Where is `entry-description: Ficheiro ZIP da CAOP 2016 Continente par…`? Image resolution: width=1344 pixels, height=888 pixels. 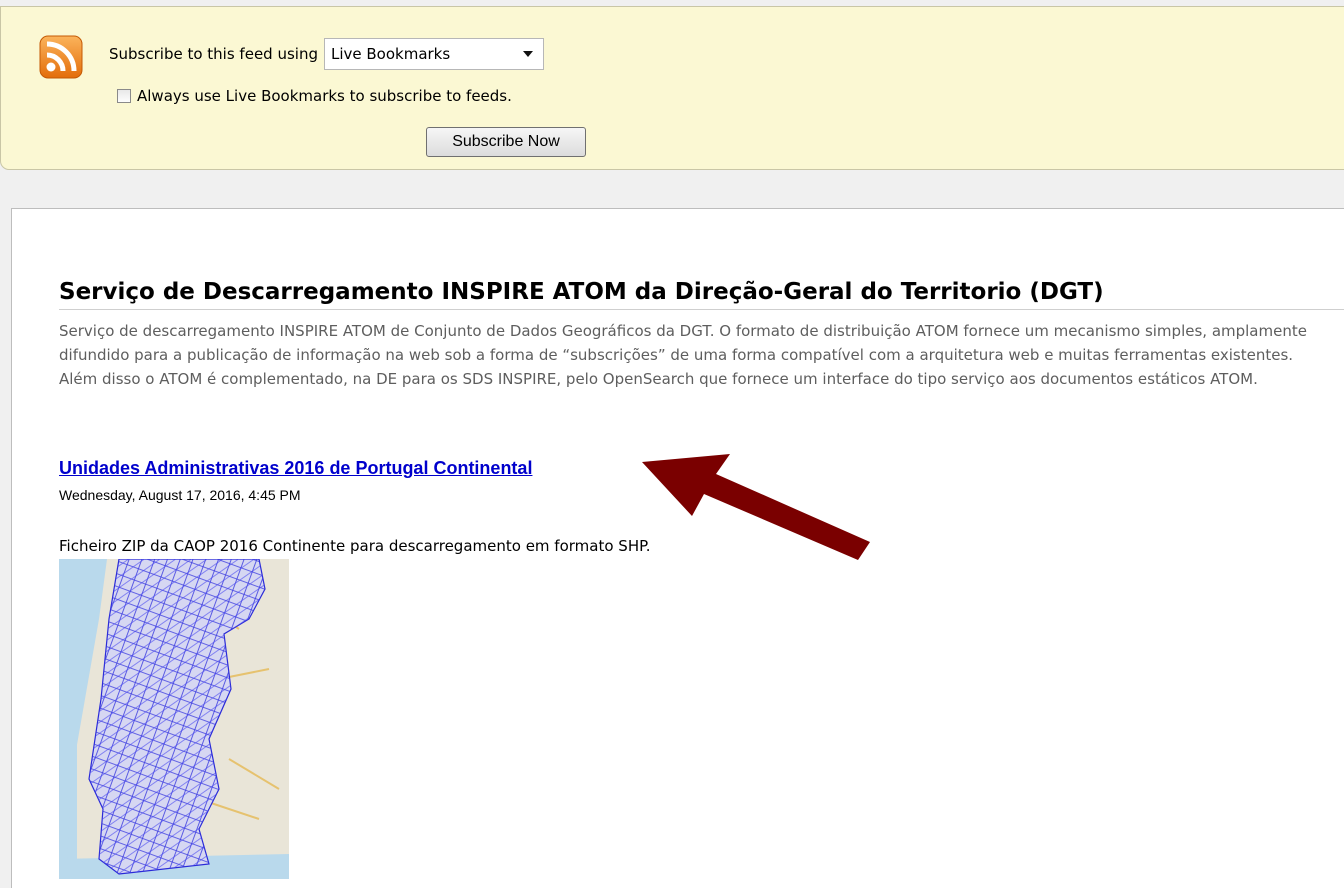
entry-description: Ficheiro ZIP da CAOP 2016 Continente par… is located at coordinates (355, 546).